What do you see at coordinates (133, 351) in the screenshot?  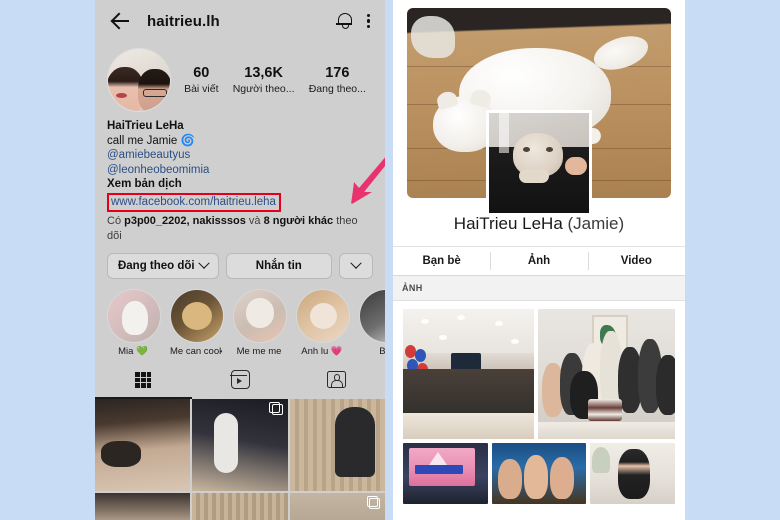 I see `highlight-label: Mia 💚` at bounding box center [133, 351].